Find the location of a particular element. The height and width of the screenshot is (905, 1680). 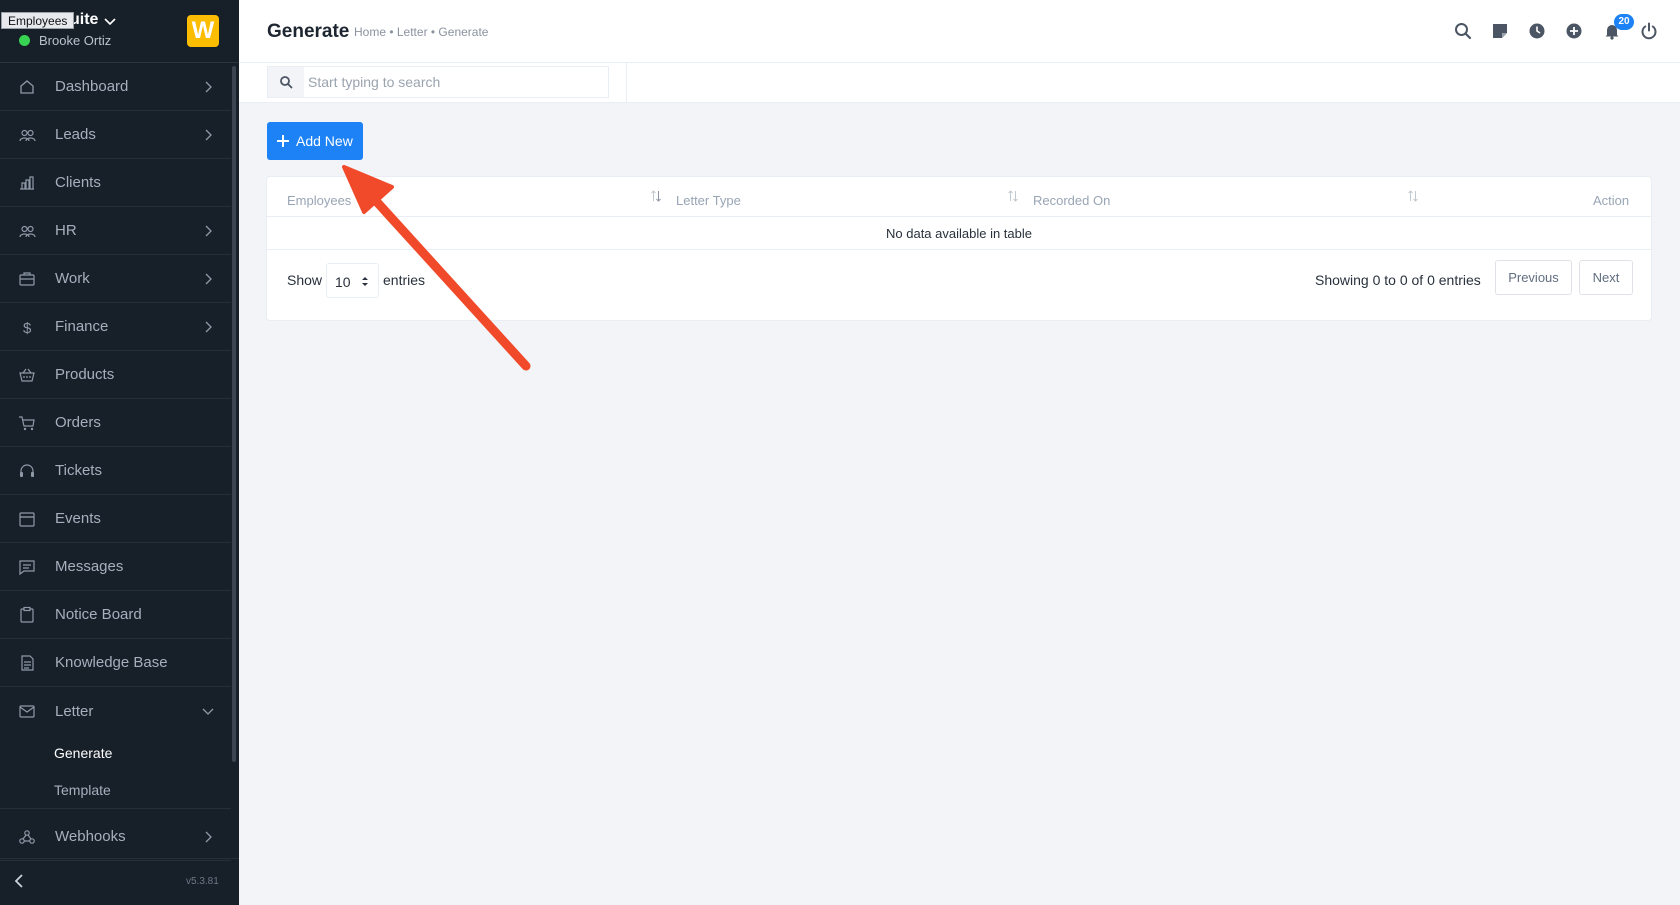

sidebar-item-leads: Leads is located at coordinates (115, 135).